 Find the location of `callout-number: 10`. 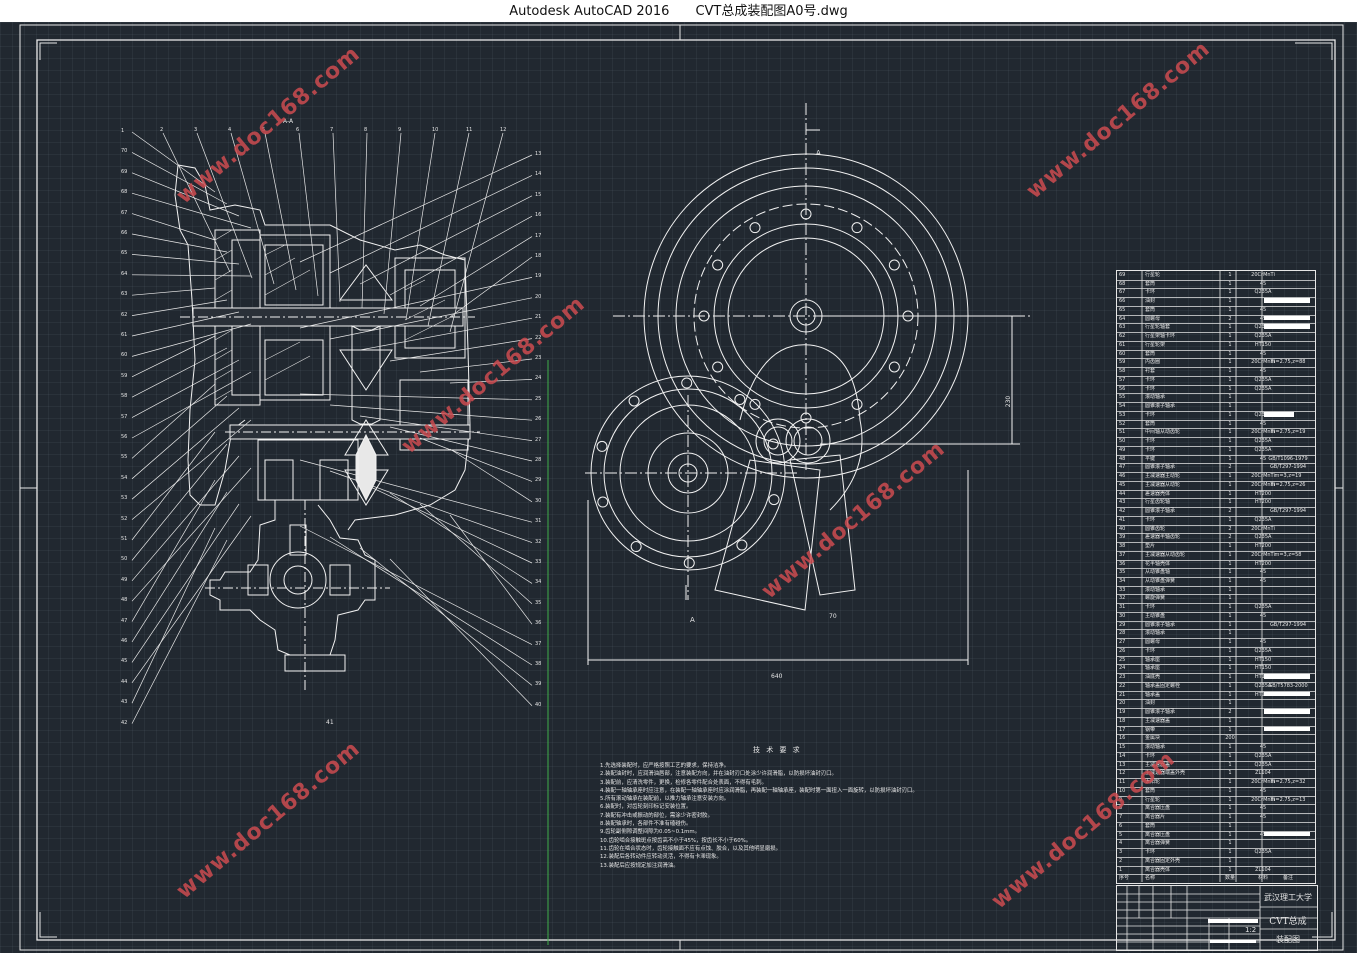

callout-number: 10 is located at coordinates (435, 130).